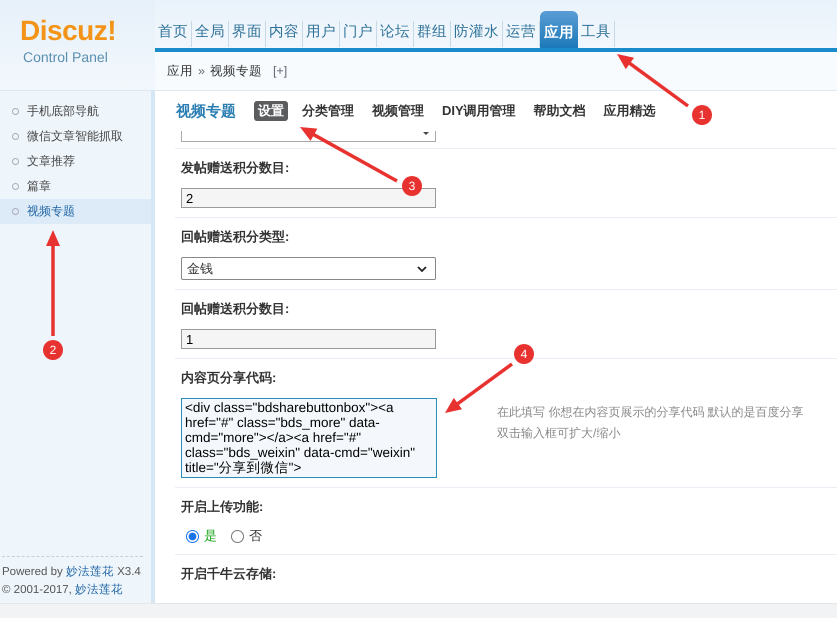  Describe the element at coordinates (206, 111) in the screenshot. I see `page-title: 视频专题` at that location.